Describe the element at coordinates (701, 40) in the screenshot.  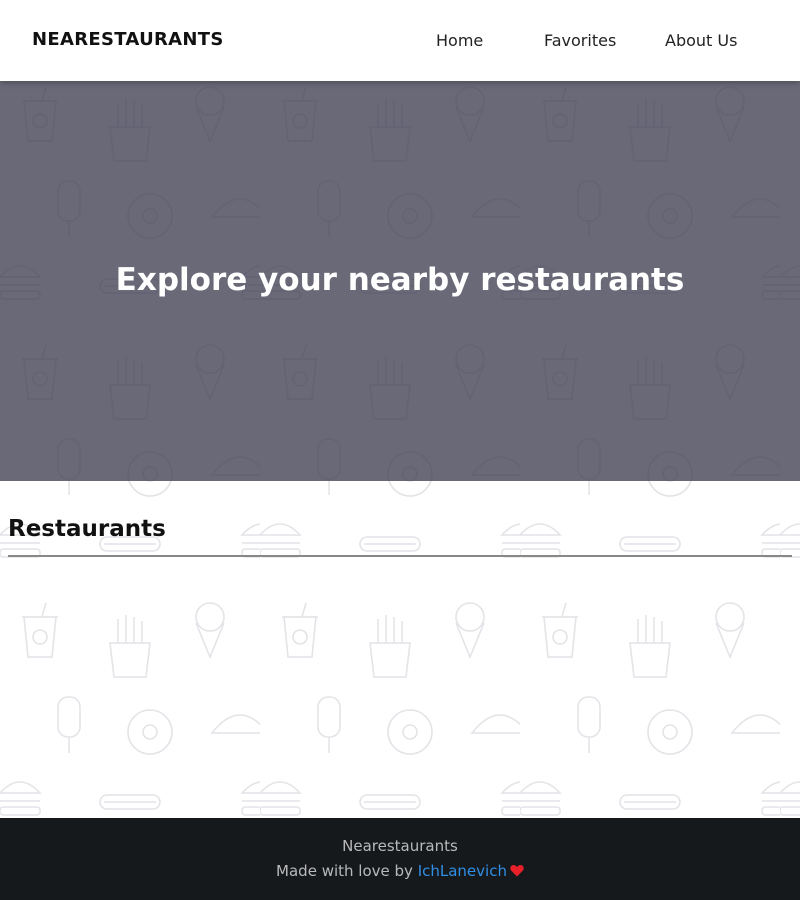
I see `nav-link-about-us: About Us` at that location.